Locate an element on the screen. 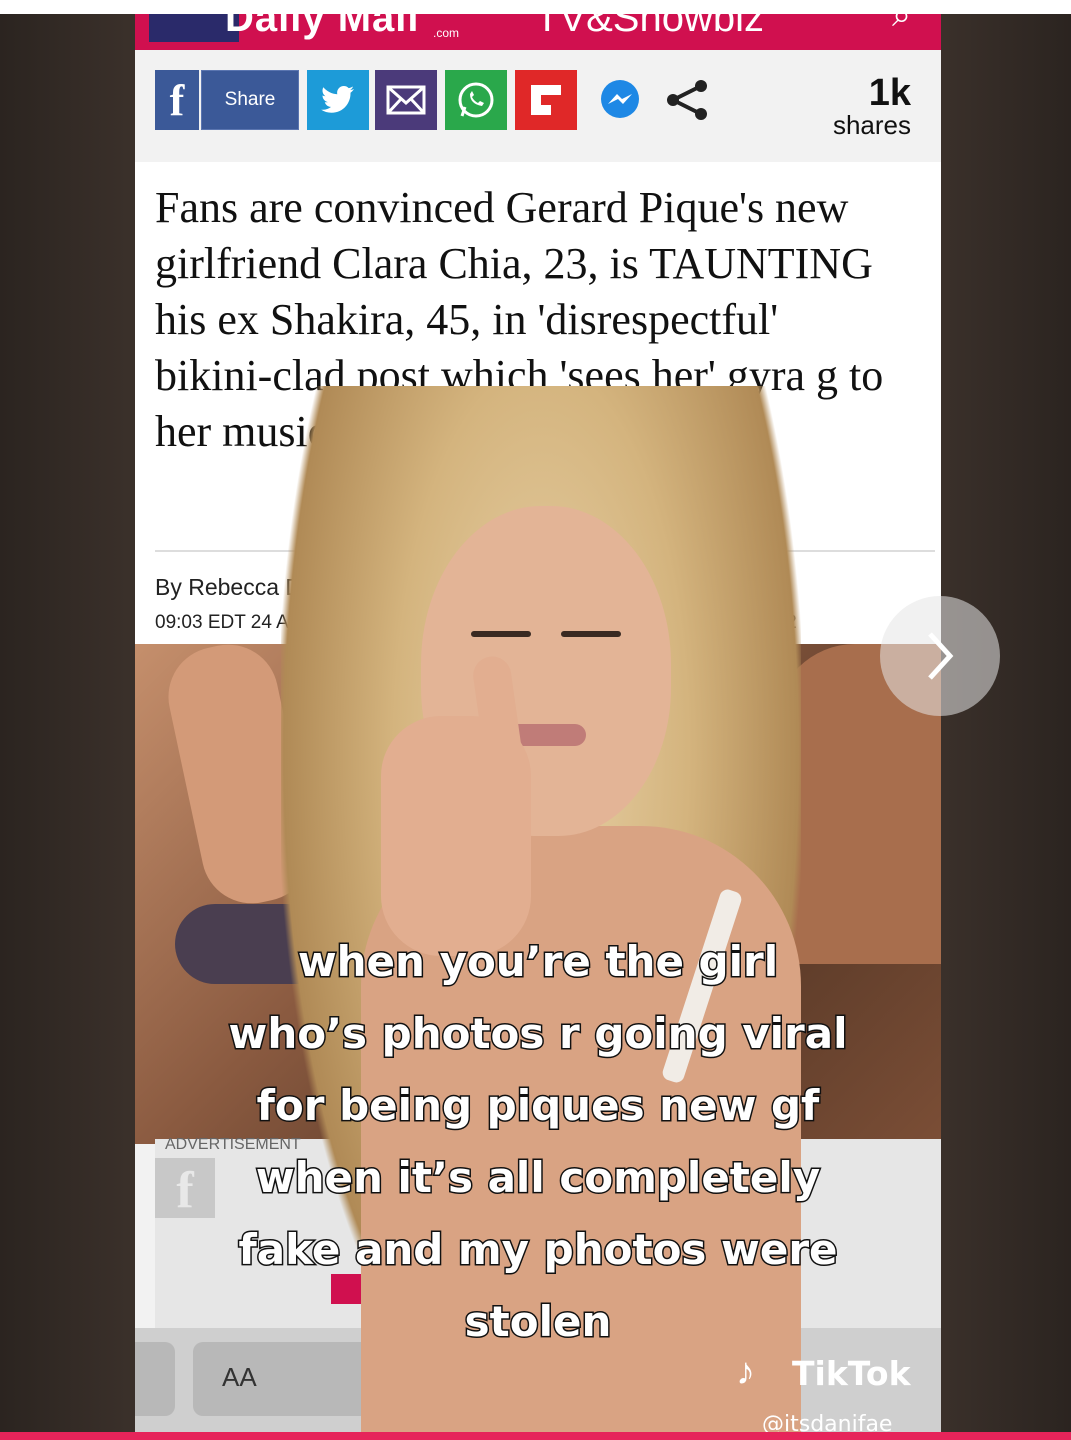 Image resolution: width=1071 pixels, height=1440 pixels. caption-line: stolen is located at coordinates (538, 1322).